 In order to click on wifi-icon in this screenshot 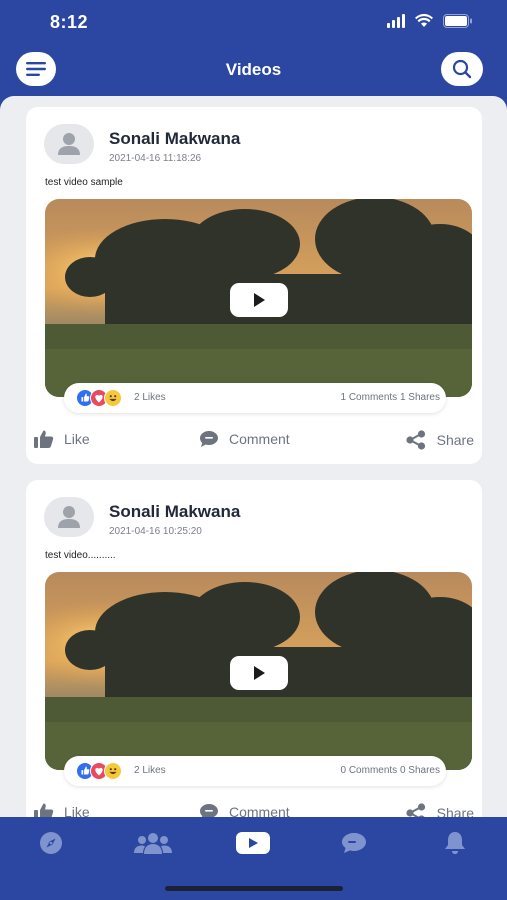, I will do `click(424, 20)`.